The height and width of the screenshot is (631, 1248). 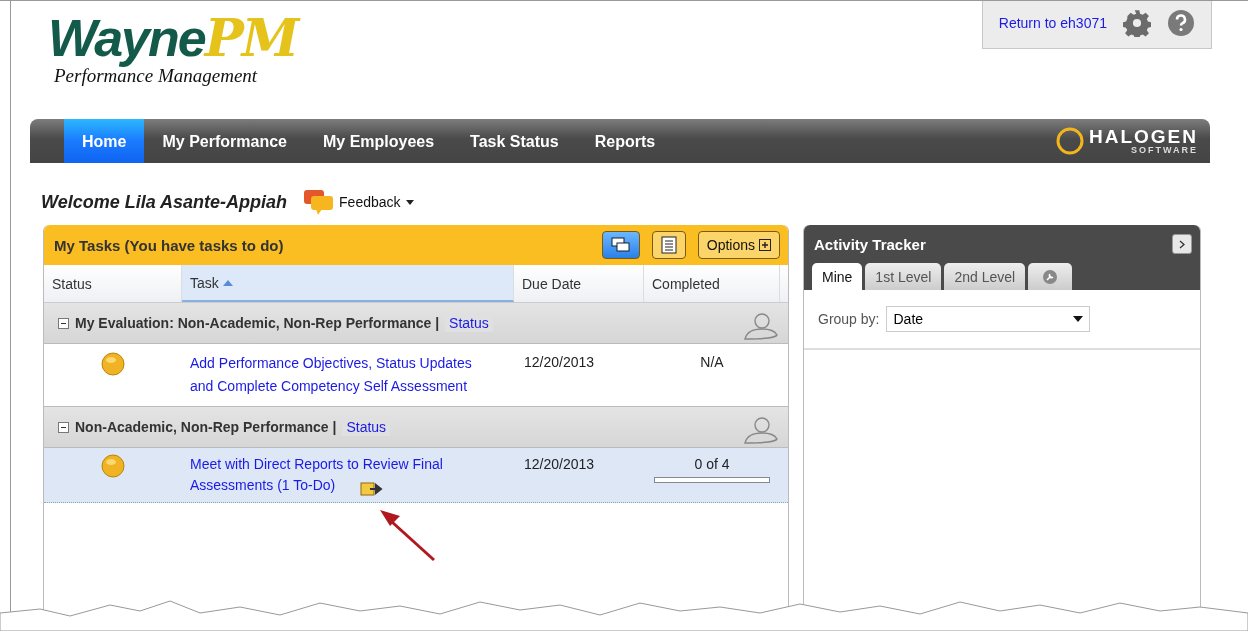 I want to click on group-by-dropdown: Date, so click(x=988, y=319).